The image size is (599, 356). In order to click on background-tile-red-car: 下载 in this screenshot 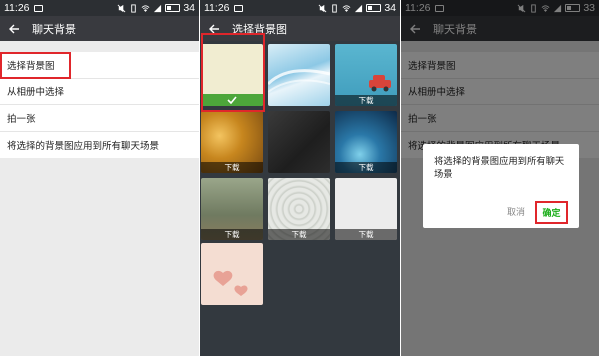, I will do `click(366, 75)`.